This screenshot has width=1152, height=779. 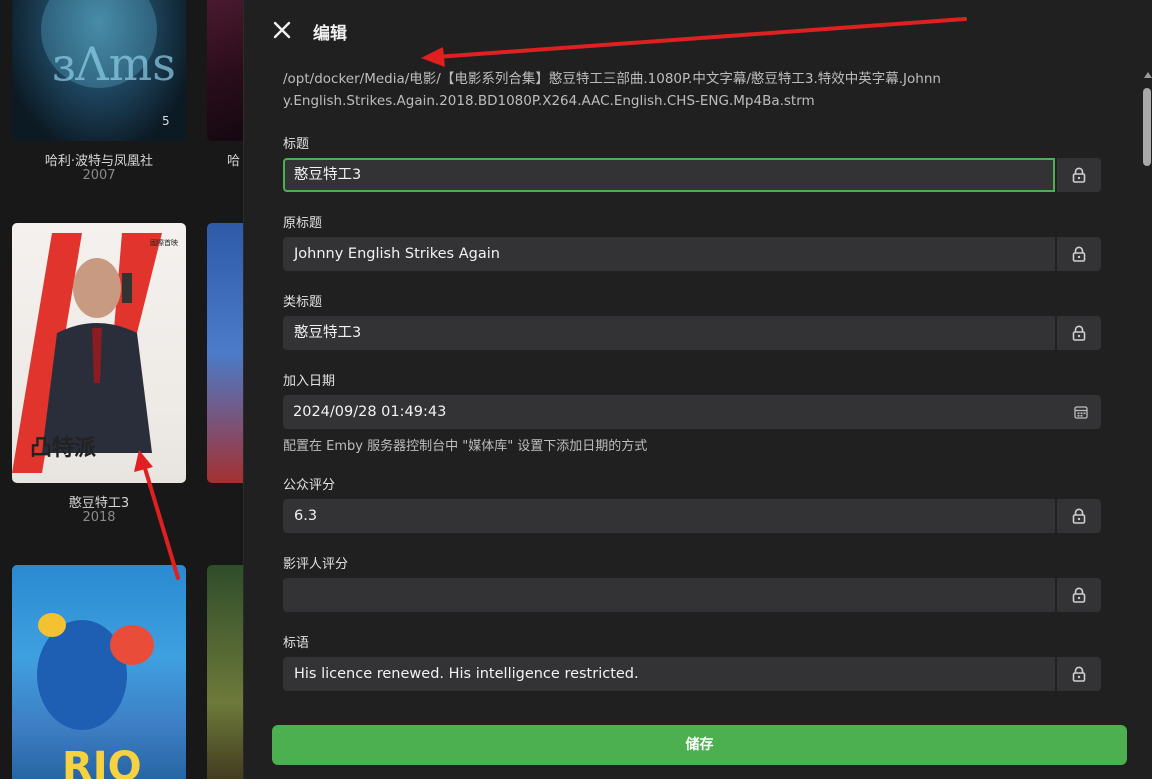 What do you see at coordinates (699, 745) in the screenshot?
I see `save-button: 储存` at bounding box center [699, 745].